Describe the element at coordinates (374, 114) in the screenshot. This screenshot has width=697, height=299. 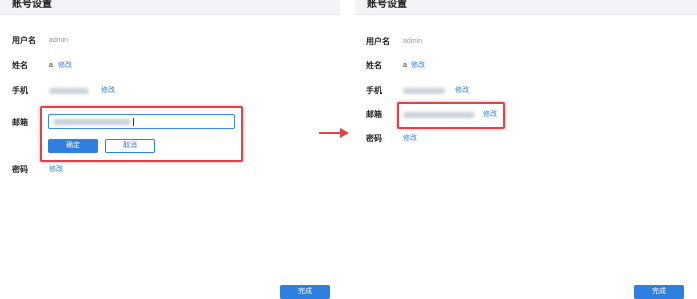
I see `right-email-label: 邮箱` at that location.